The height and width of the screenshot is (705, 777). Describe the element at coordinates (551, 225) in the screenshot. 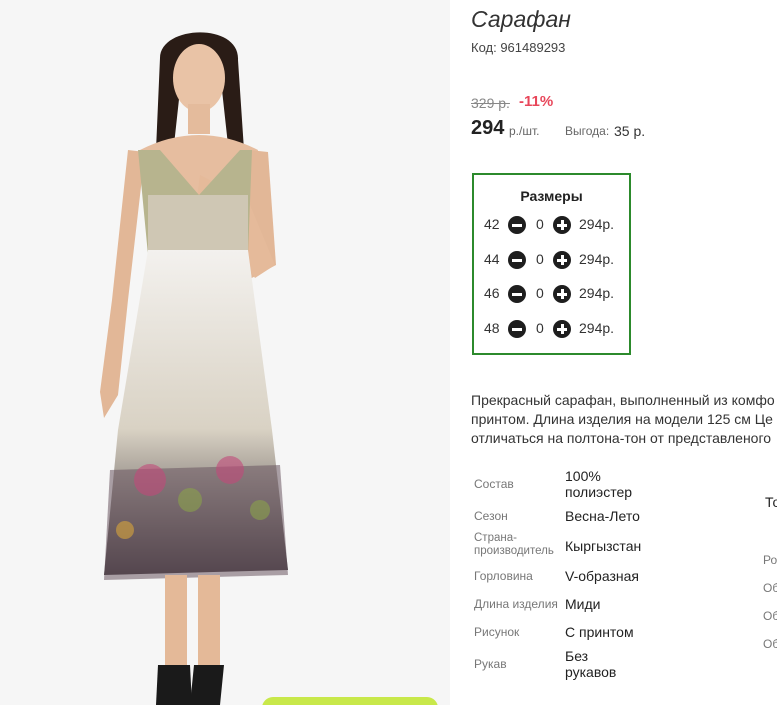

I see `size-row: 42 0 294р.` at that location.